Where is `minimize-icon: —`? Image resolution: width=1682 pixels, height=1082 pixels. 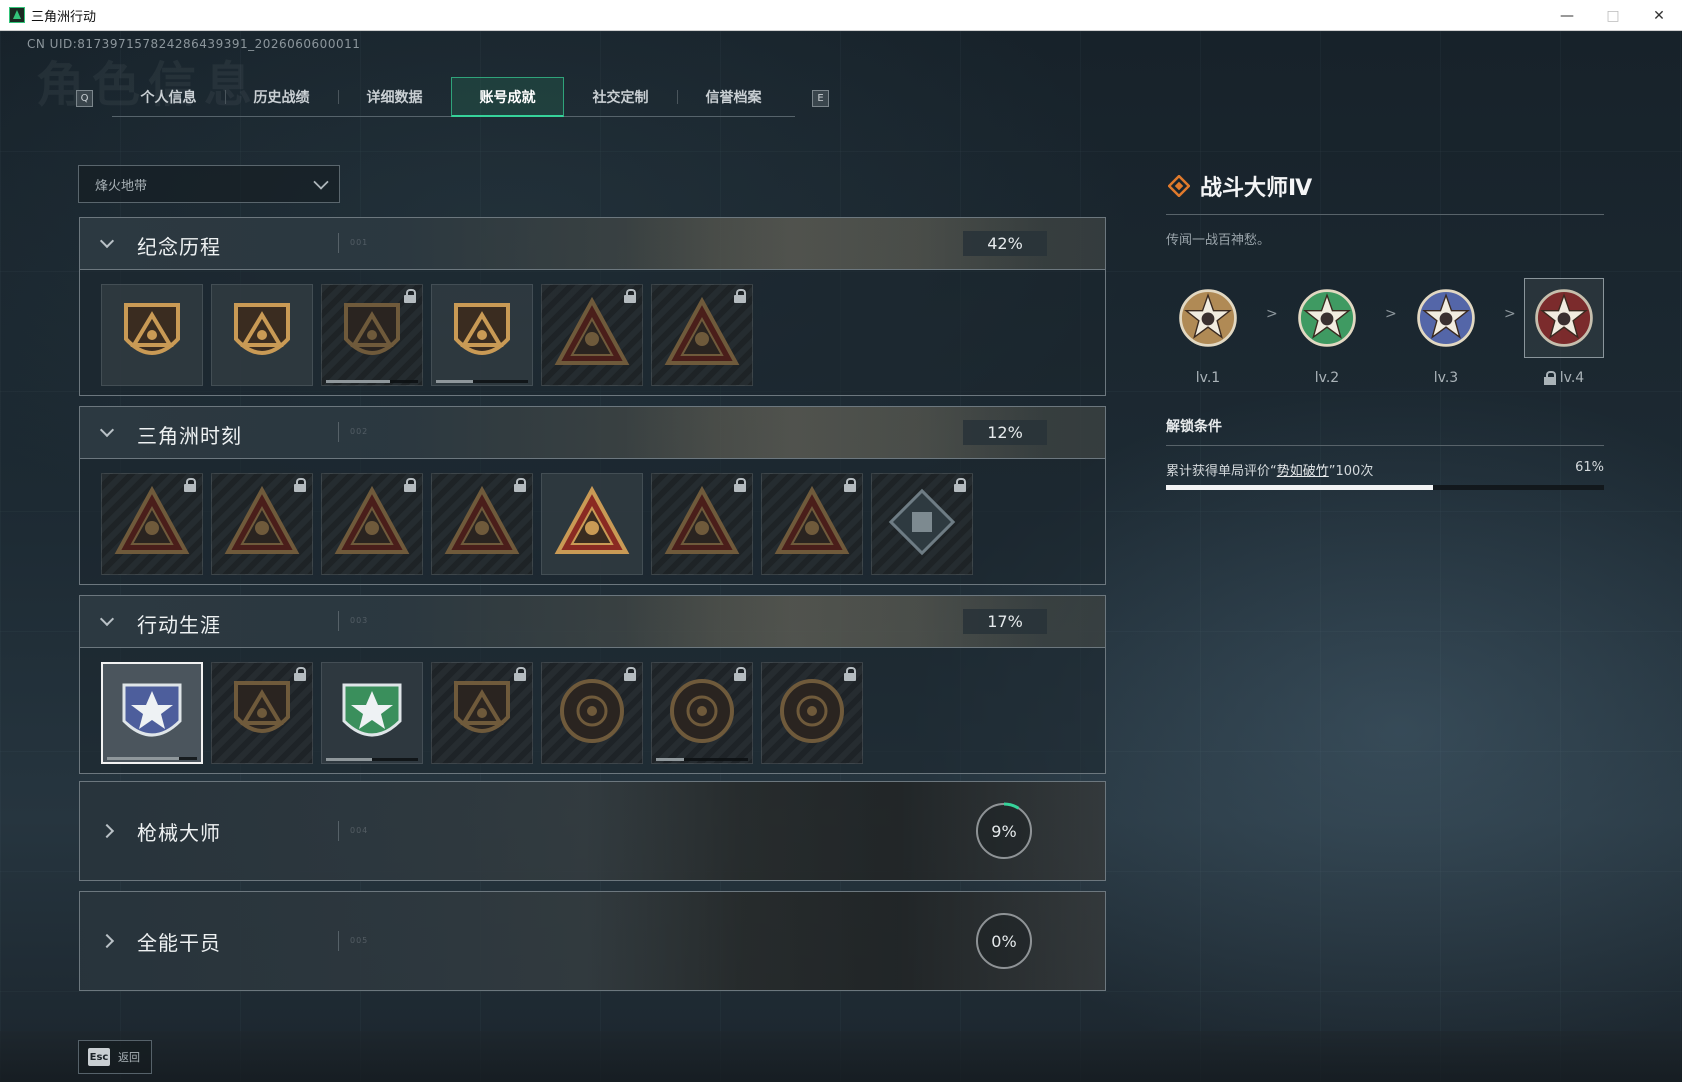
minimize-icon: — is located at coordinates (1567, 15).